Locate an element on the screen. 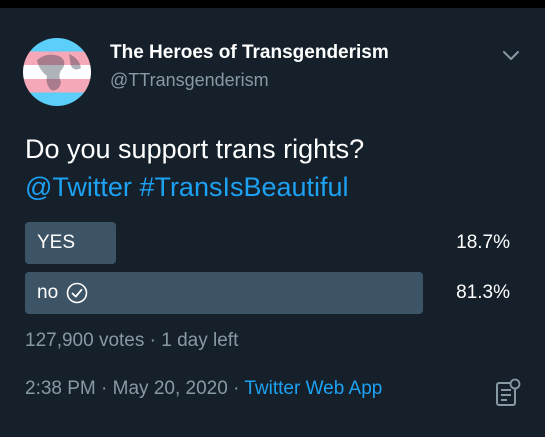 This screenshot has height=437, width=545. poll-option-no: no 81.3% is located at coordinates (272, 293).